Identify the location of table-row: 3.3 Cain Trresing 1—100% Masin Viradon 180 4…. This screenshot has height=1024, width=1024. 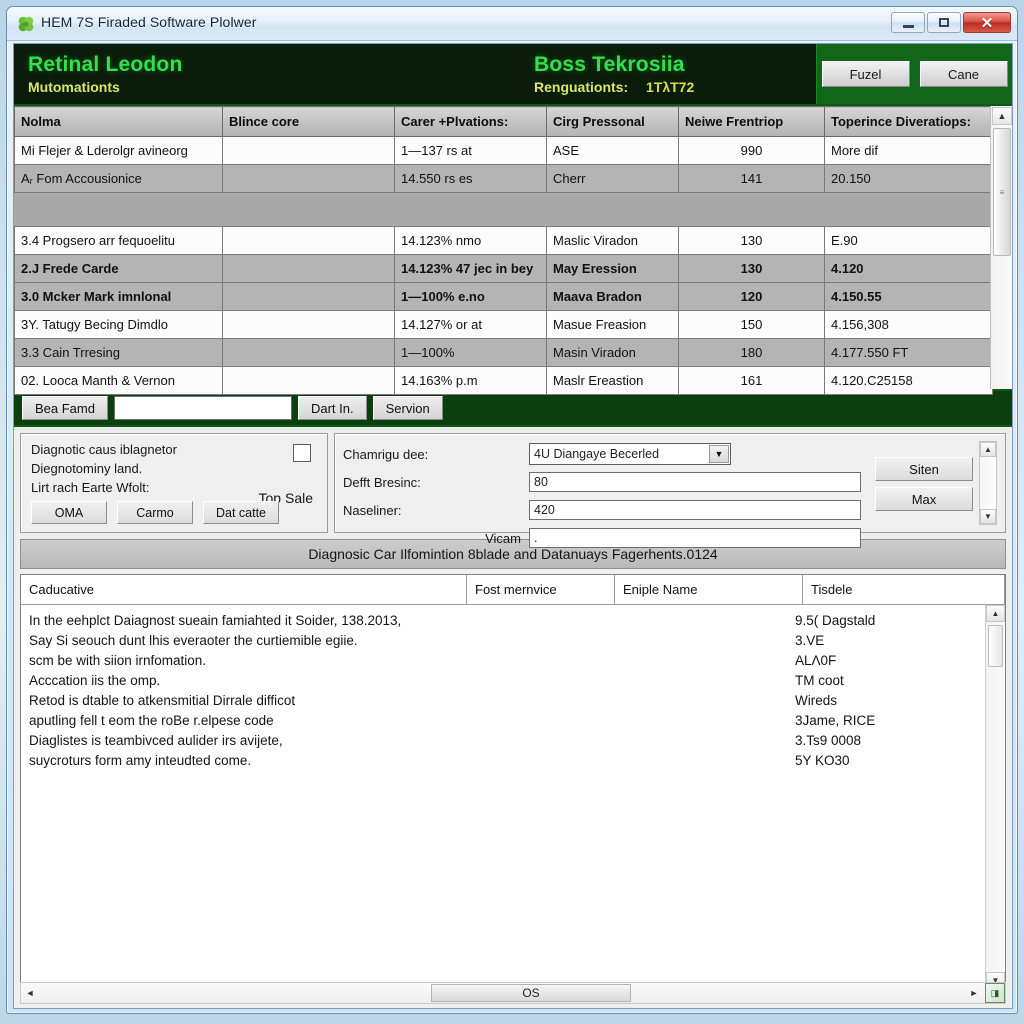
(503, 352).